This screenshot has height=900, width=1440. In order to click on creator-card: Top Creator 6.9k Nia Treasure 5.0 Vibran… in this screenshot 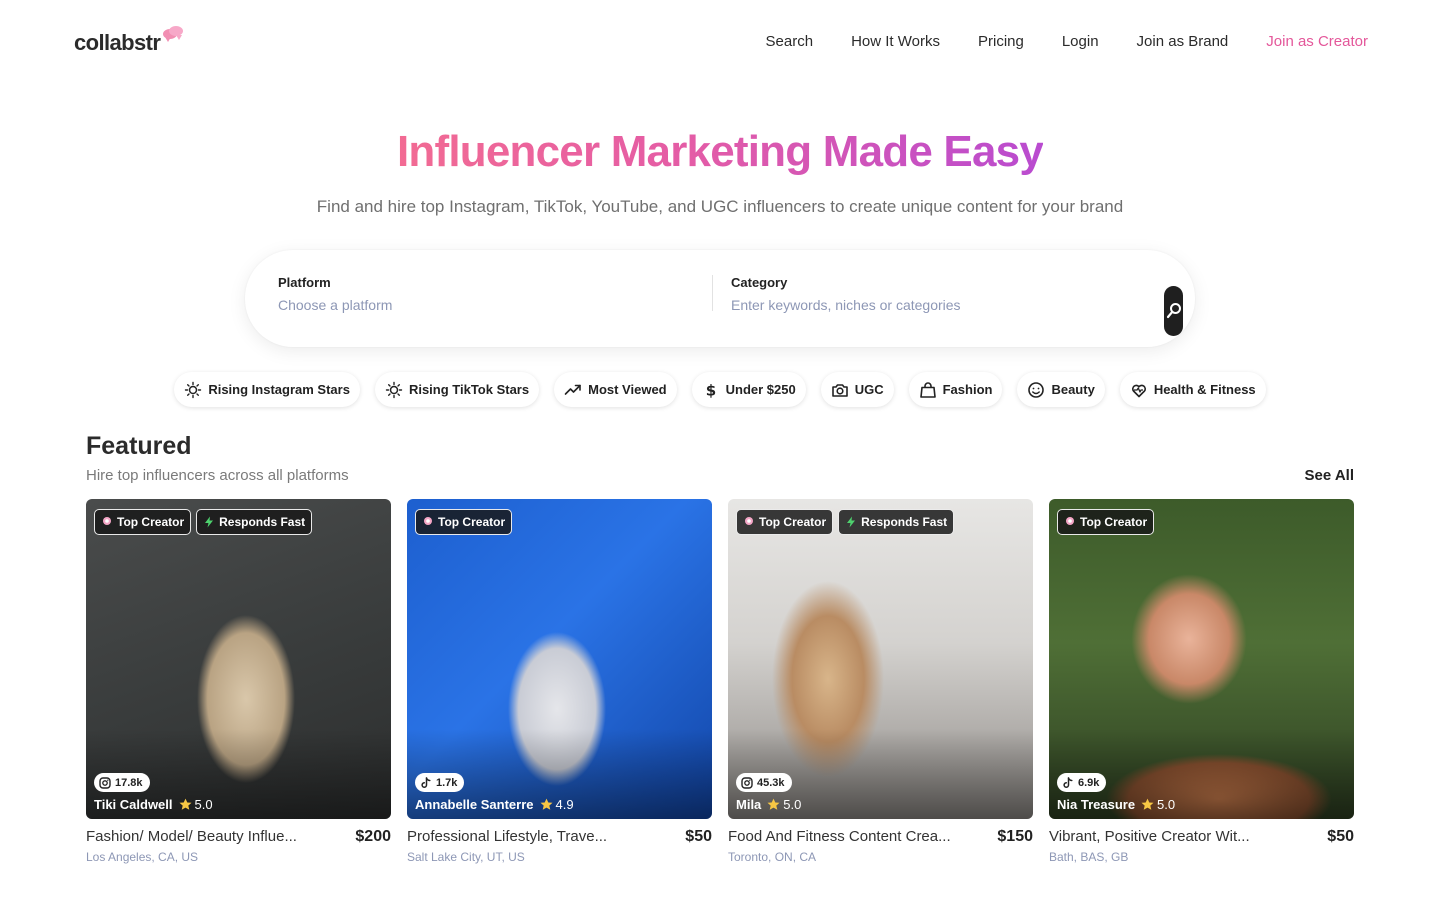, I will do `click(1201, 685)`.